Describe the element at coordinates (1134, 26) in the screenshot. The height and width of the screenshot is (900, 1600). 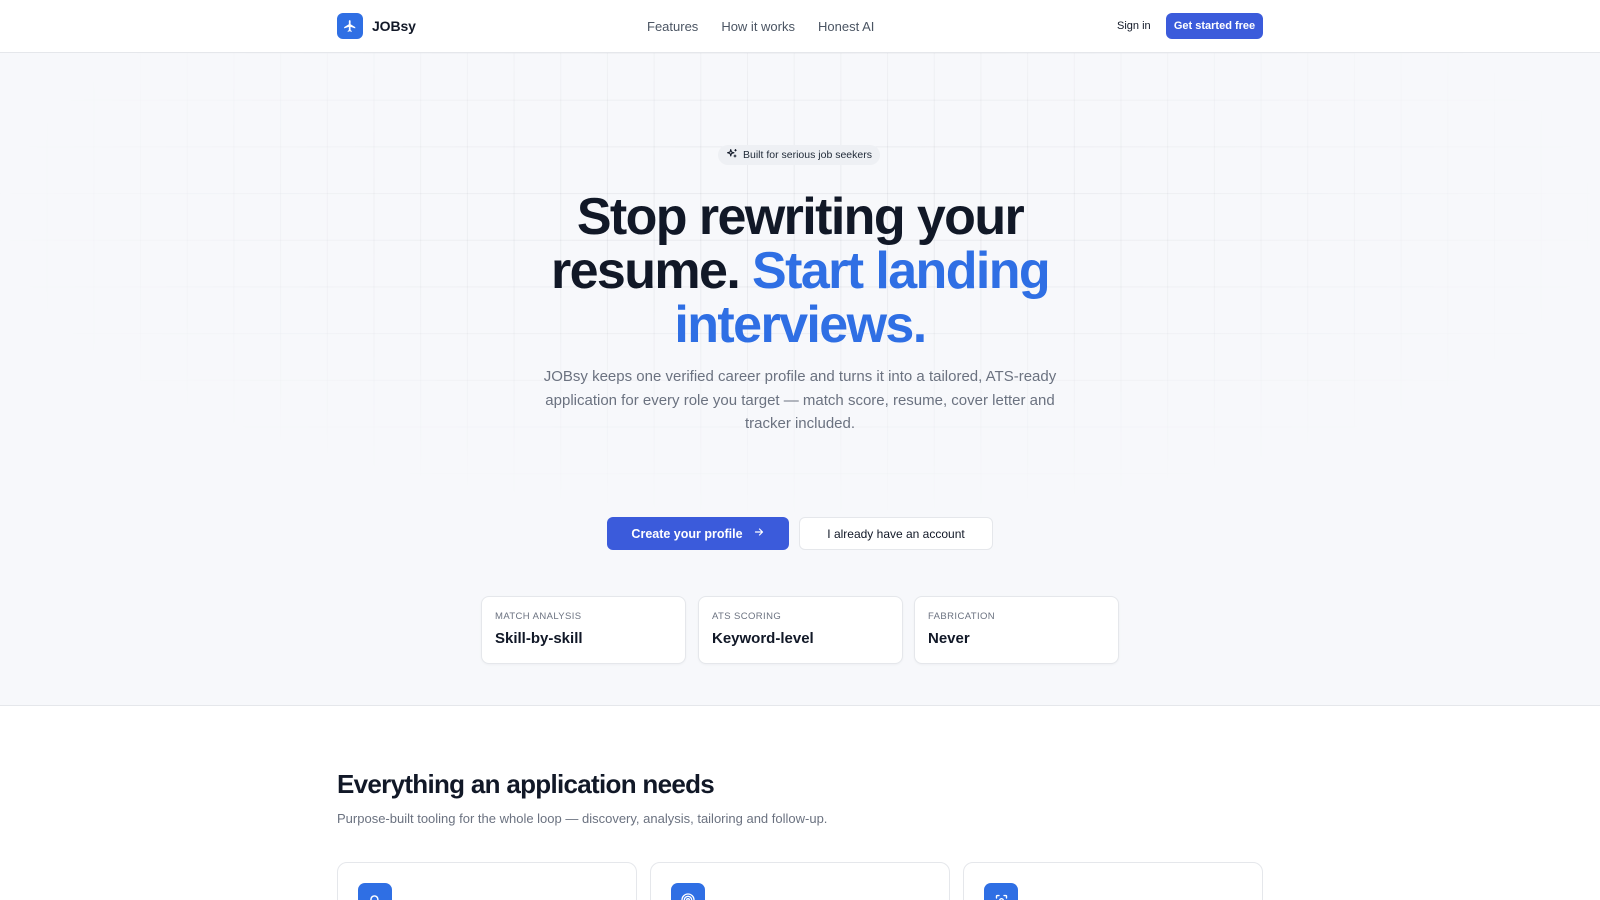
I see `sign-in-link: Sign in` at that location.